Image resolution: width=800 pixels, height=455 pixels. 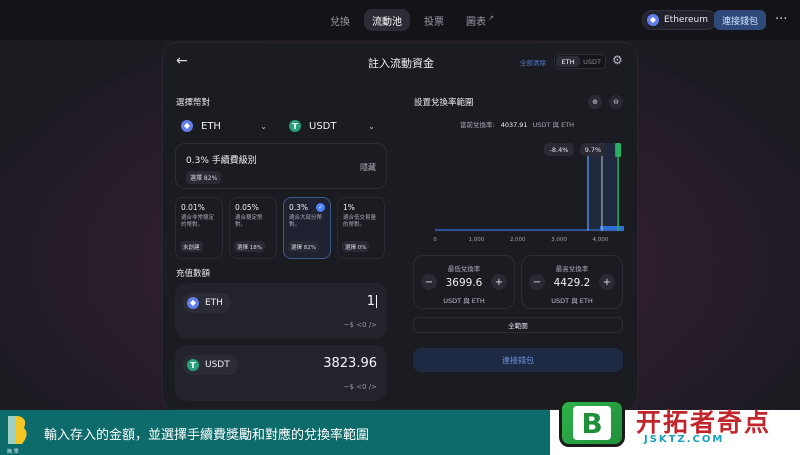 I want to click on connect-wallet-button: 連接錢包, so click(x=740, y=20).